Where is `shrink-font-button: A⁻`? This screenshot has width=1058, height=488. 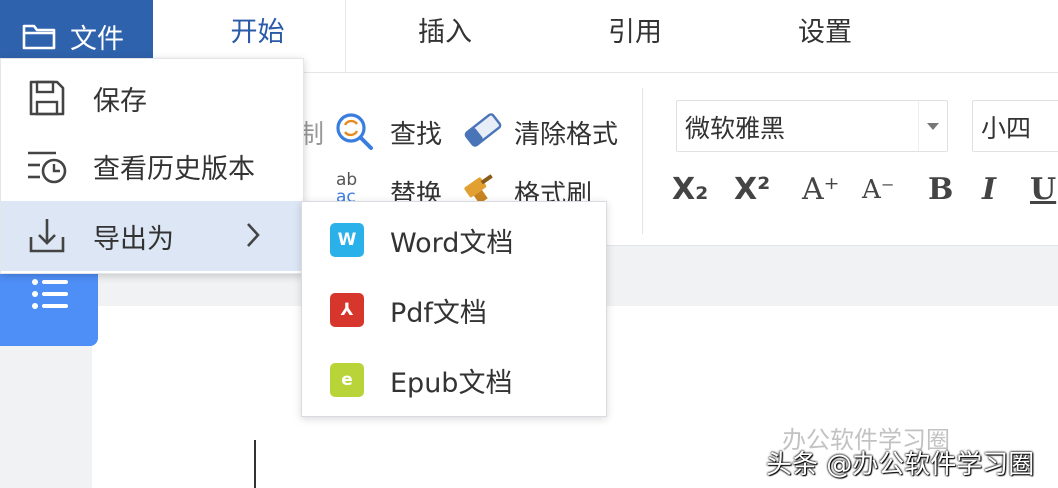 shrink-font-button: A⁻ is located at coordinates (878, 190).